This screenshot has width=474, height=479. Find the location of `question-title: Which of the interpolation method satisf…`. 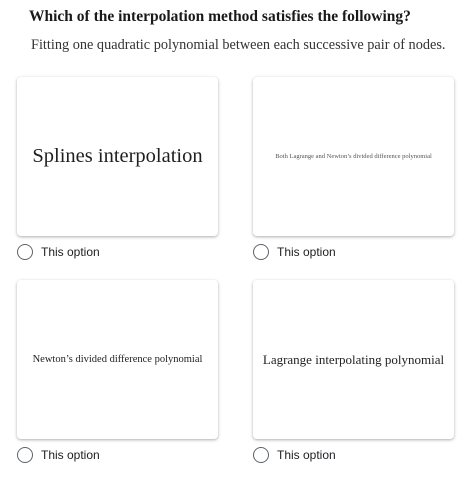

question-title: Which of the interpolation method satisf… is located at coordinates (220, 16).